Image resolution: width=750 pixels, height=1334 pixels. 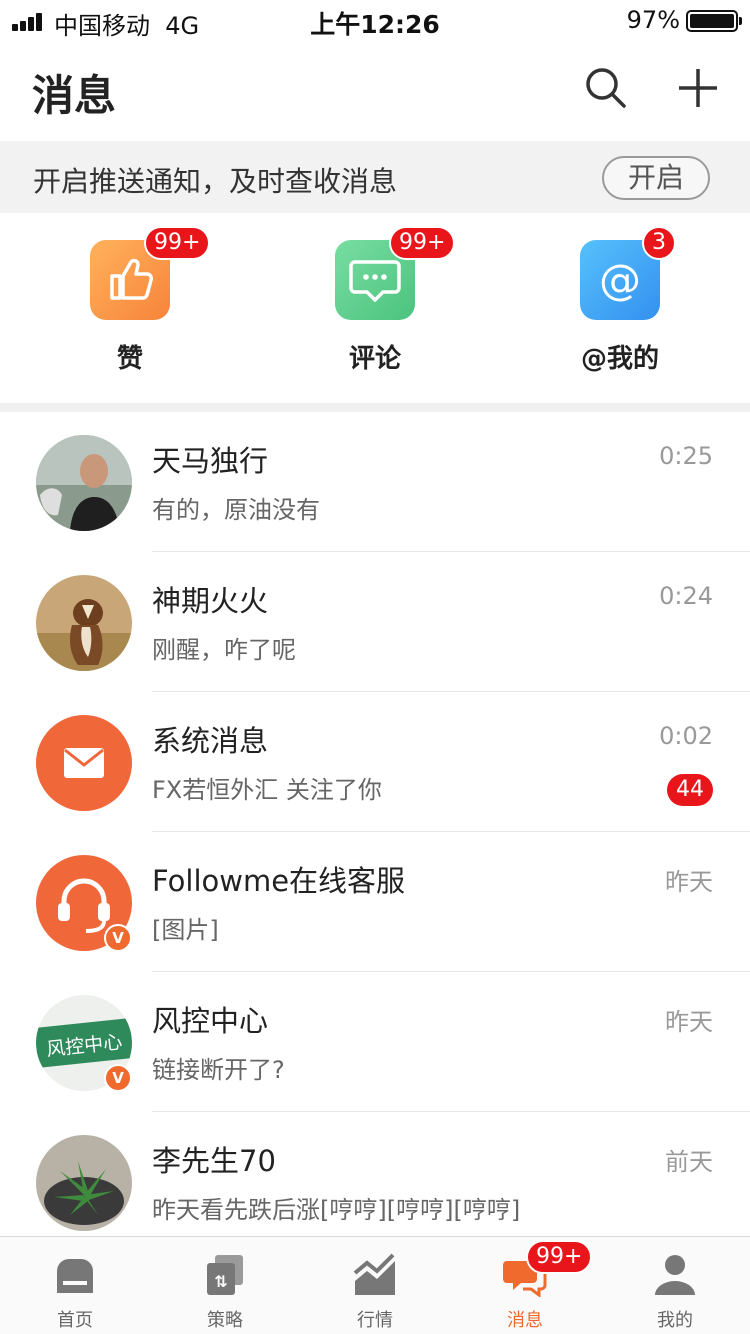 I want to click on enable-push-button: 开启, so click(x=656, y=178).